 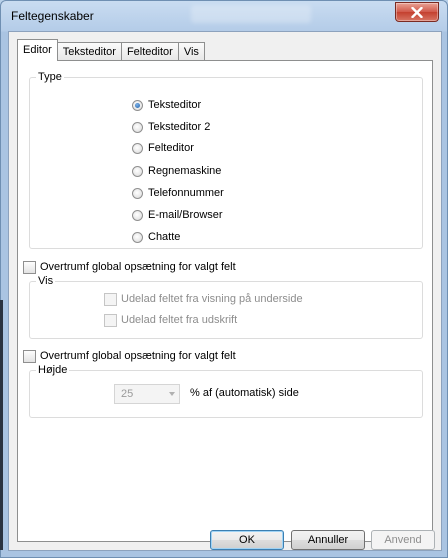 I want to click on window-title: Feltegenskaber, so click(x=52, y=16).